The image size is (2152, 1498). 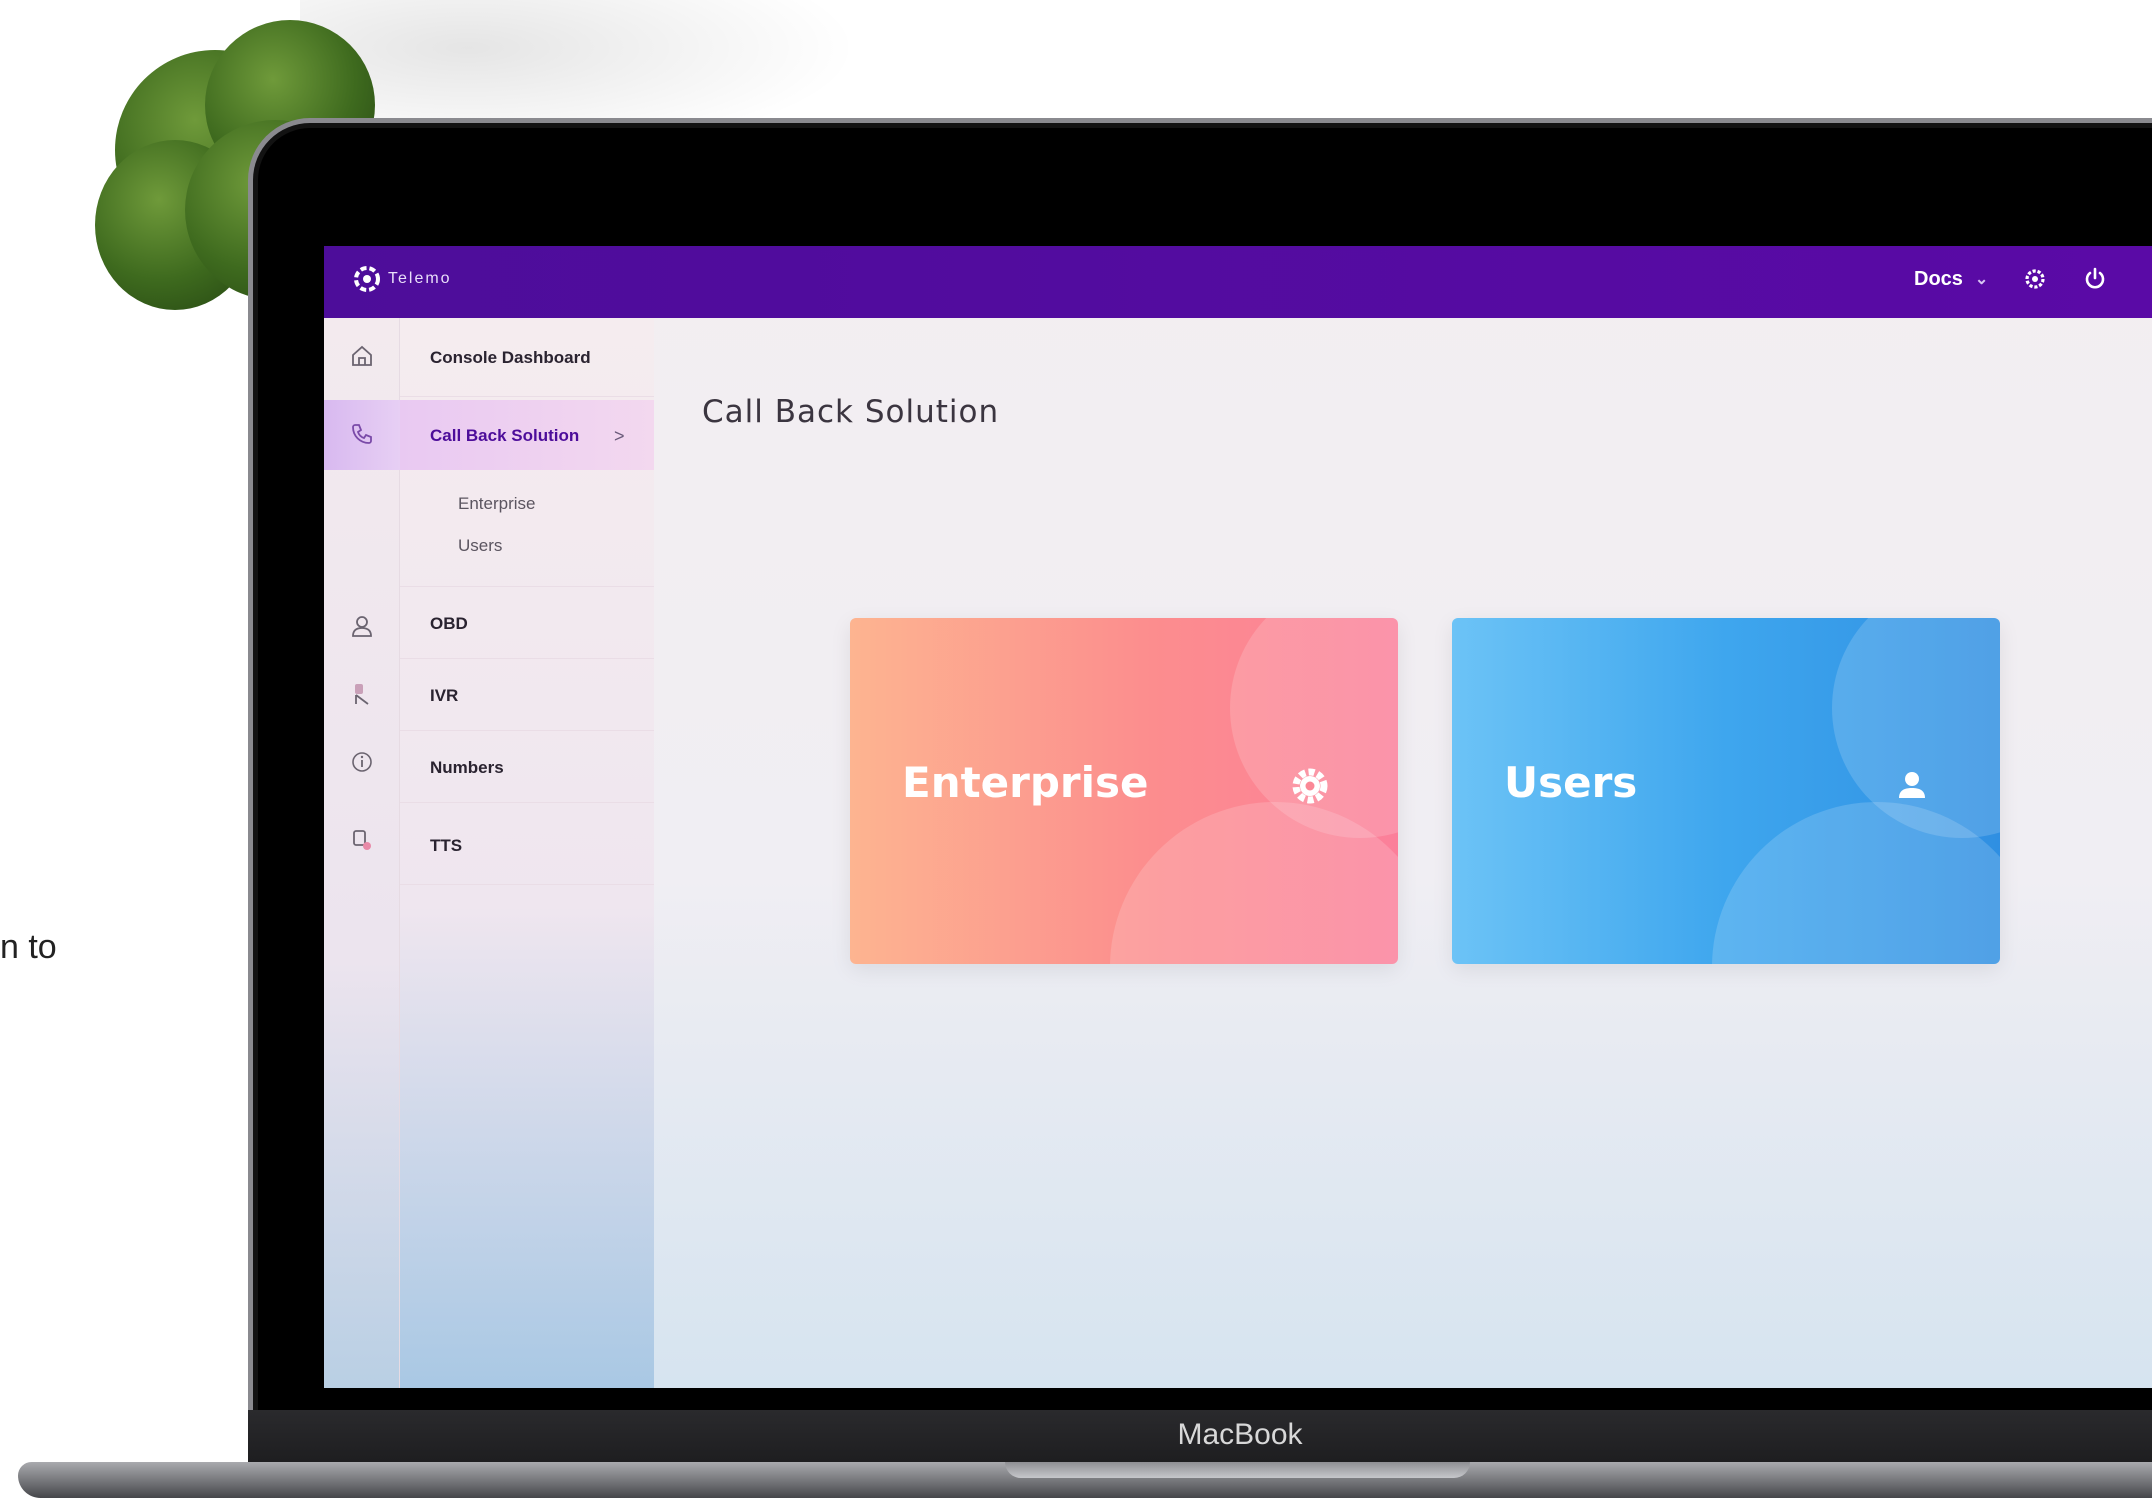 I want to click on sidebar-item-ivr: IVR, so click(x=527, y=696).